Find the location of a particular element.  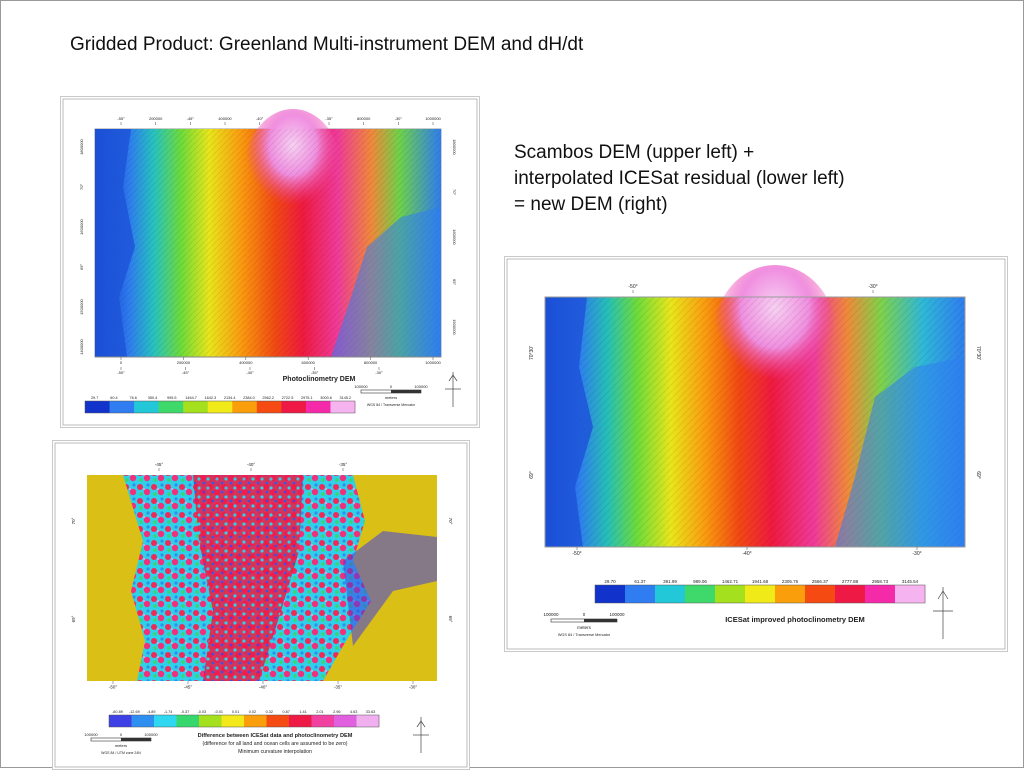

legend-value: 0.02 is located at coordinates (252, 712).